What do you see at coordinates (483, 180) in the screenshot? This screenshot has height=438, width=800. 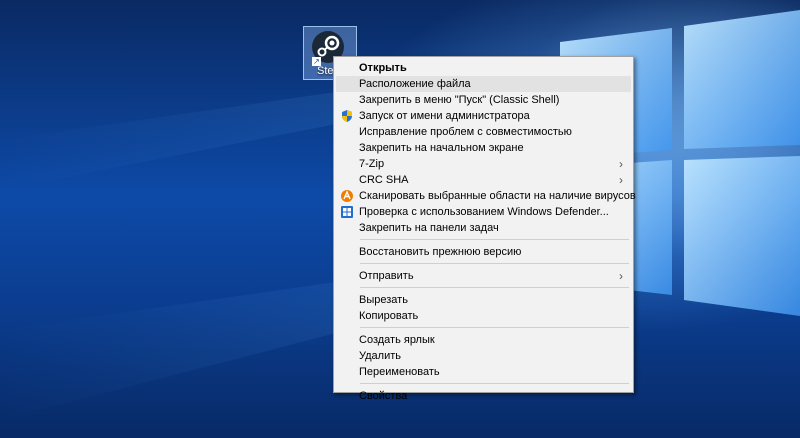 I see `menu-item-crc-sha: CRC SHA ›` at bounding box center [483, 180].